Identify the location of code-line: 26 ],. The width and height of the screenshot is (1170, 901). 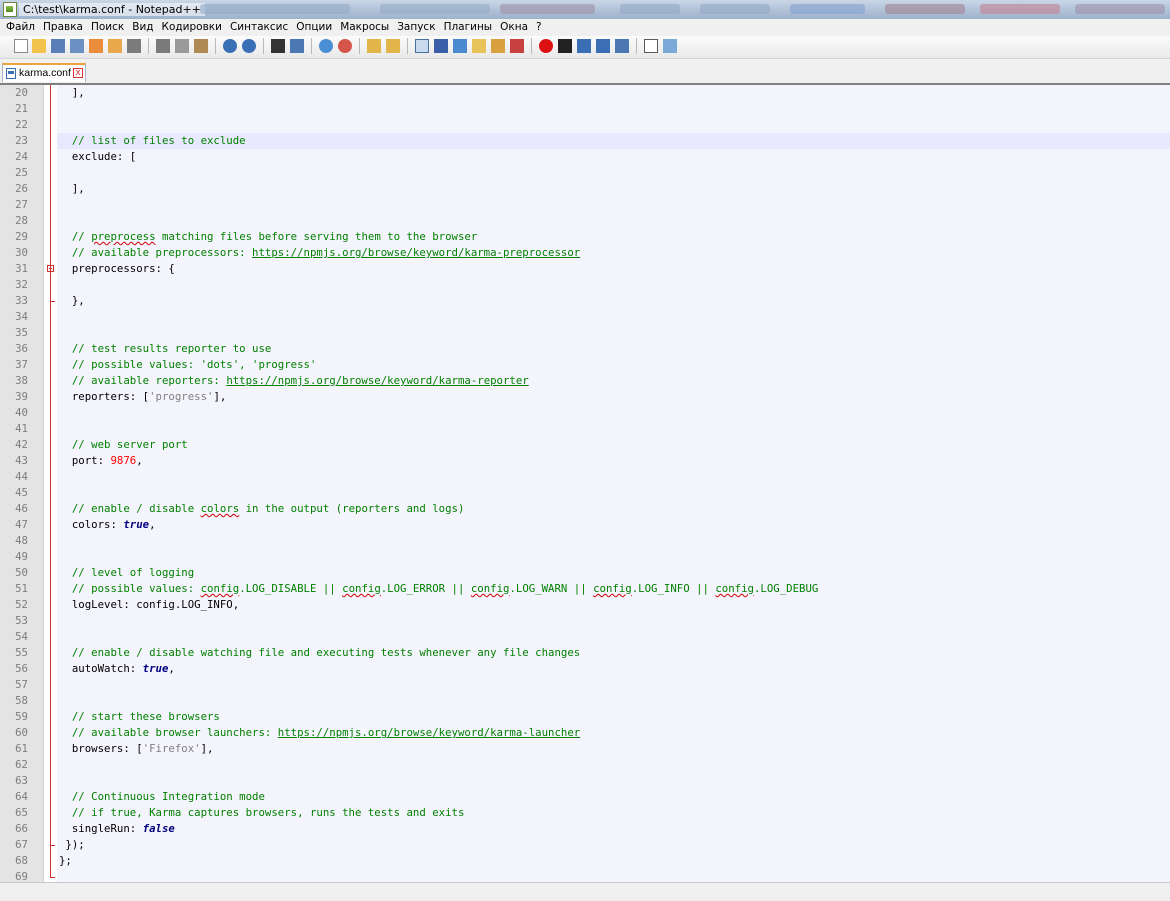
(585, 189).